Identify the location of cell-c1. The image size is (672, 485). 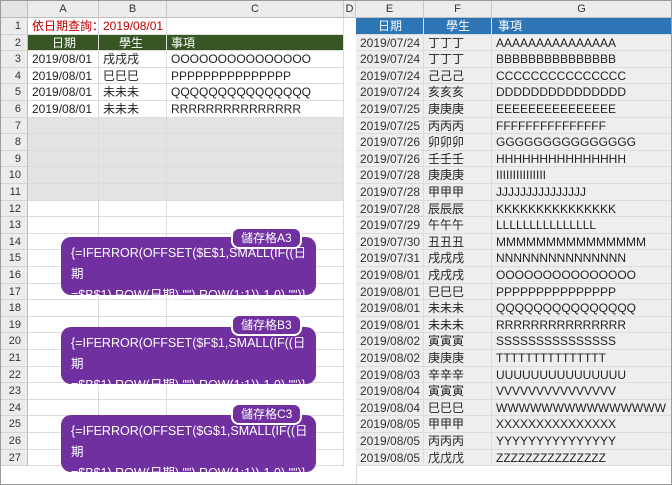
(255, 26).